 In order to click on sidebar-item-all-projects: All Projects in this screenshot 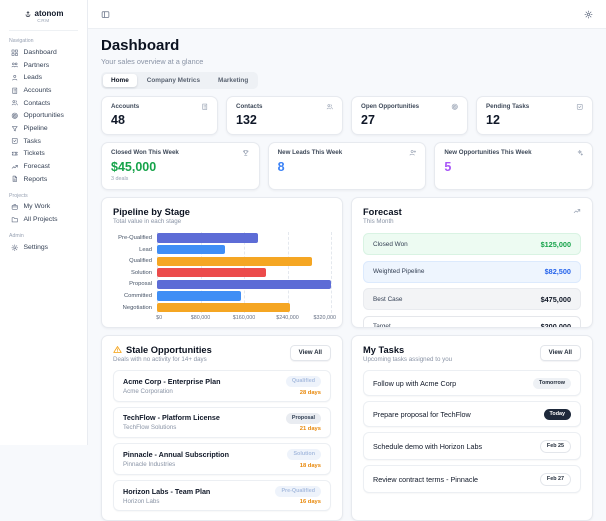, I will do `click(43, 219)`.